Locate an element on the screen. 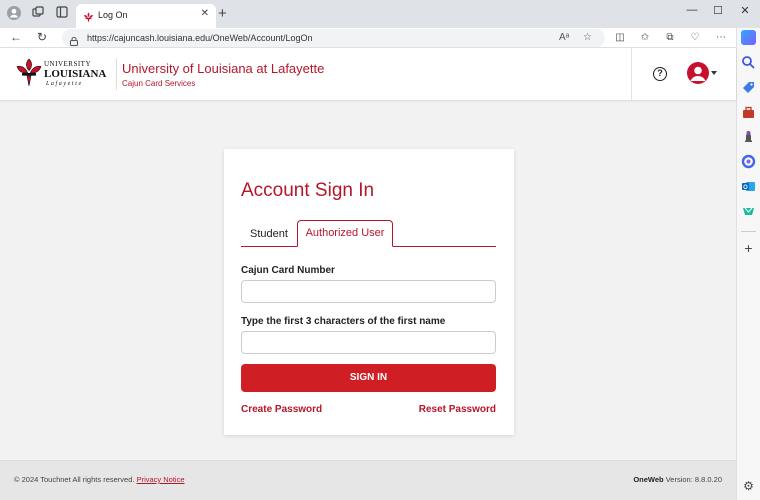 The height and width of the screenshot is (500, 760). fleur-de-lis-favicon-icon is located at coordinates (88, 16).